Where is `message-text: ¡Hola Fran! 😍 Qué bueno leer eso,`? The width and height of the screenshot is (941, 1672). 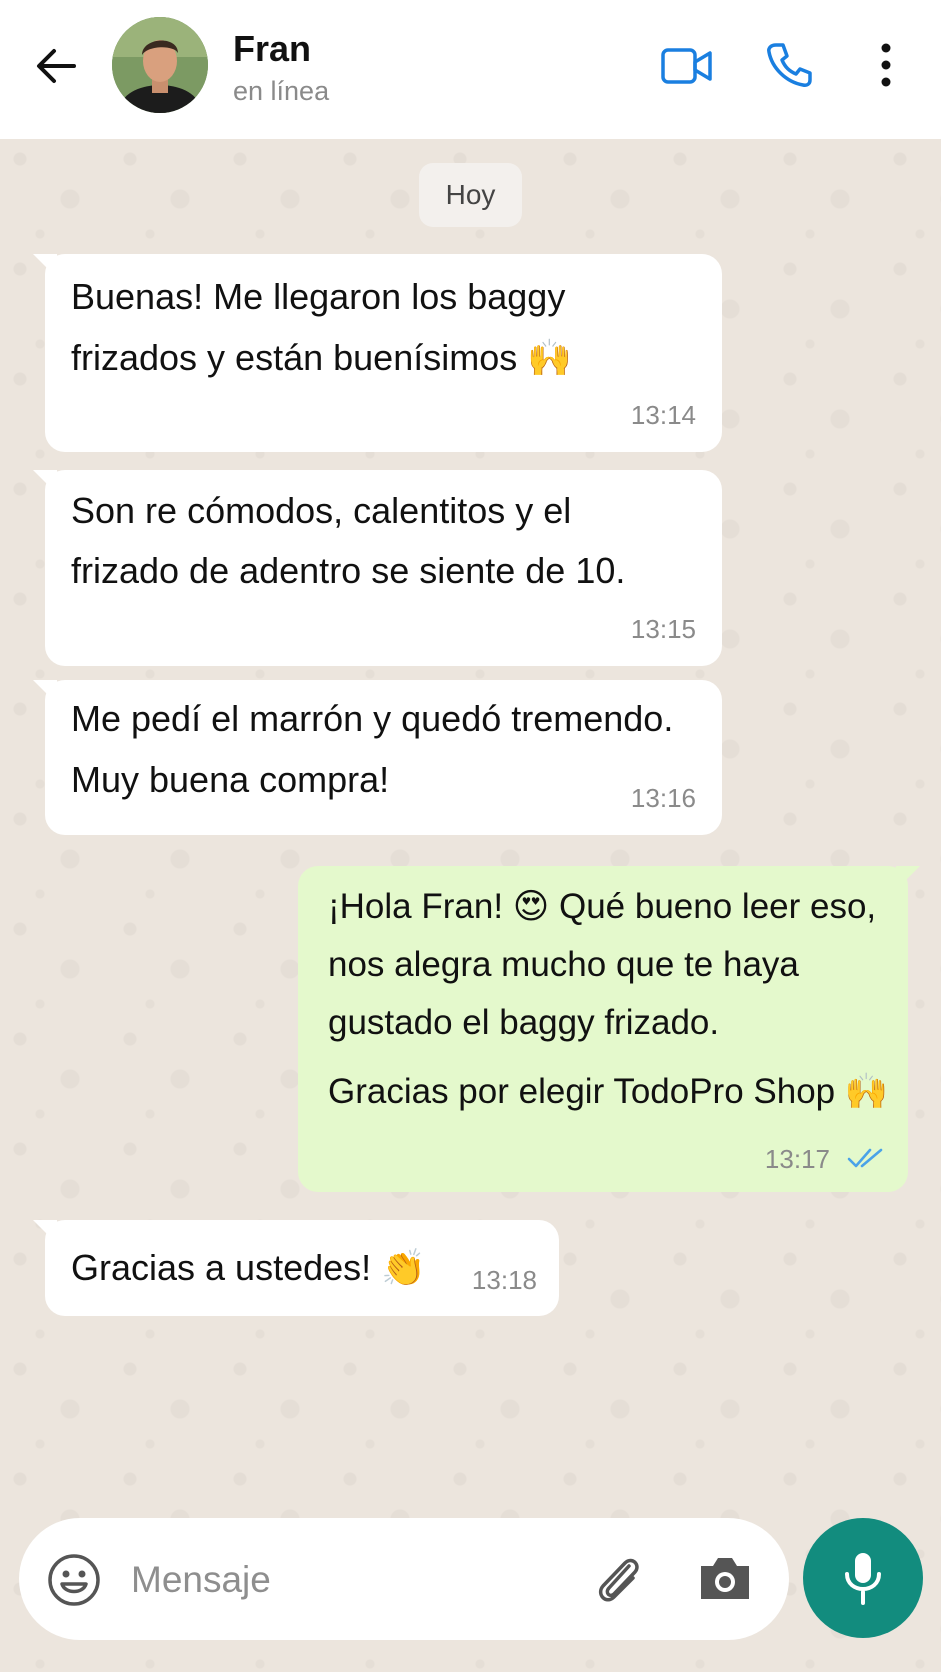
message-text: ¡Hola Fran! 😍 Qué bueno leer eso, is located at coordinates (602, 906).